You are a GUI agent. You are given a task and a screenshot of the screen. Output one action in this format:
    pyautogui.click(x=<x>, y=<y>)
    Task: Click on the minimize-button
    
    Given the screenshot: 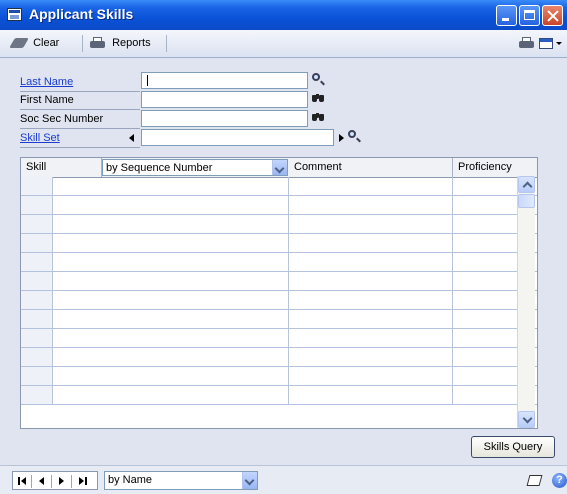 What is the action you would take?
    pyautogui.click(x=506, y=15)
    